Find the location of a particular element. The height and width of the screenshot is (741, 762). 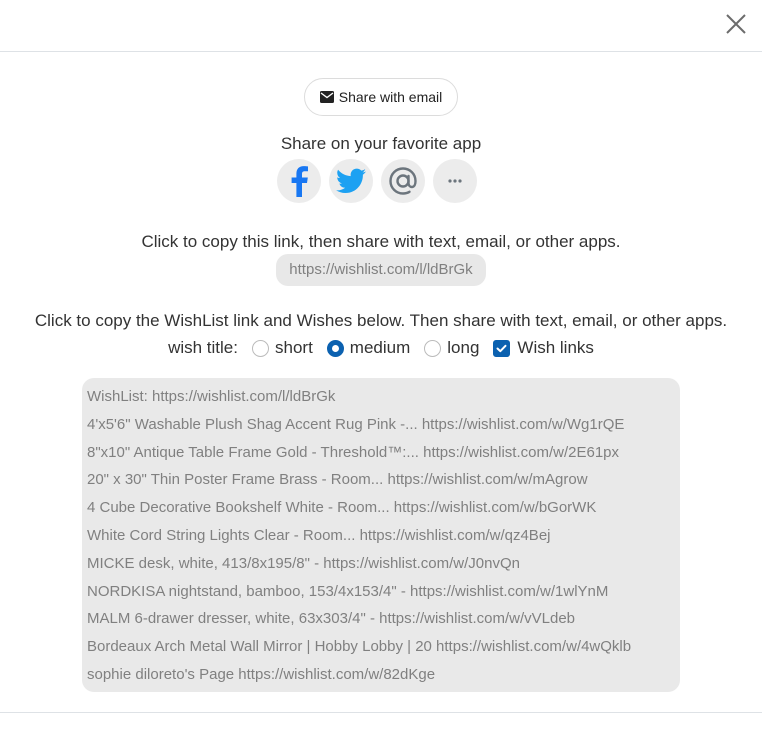

wish-links-label: Wish links is located at coordinates (555, 347).